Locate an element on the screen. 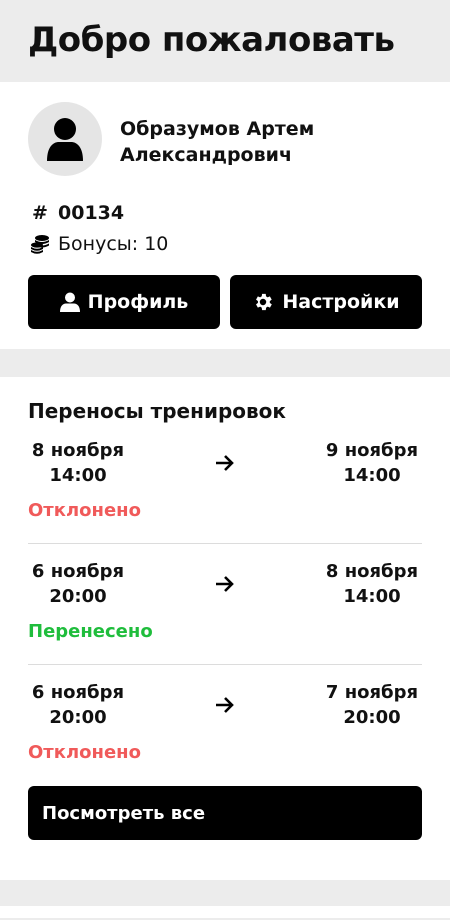 This screenshot has width=450, height=920. status-label: Перенесено is located at coordinates (90, 631).